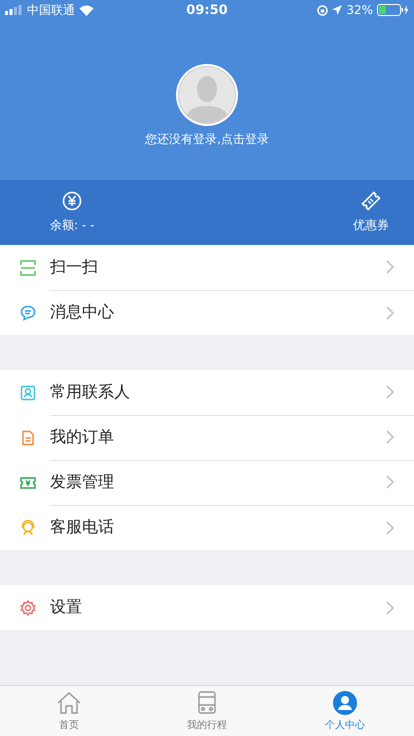 This screenshot has height=736, width=414. What do you see at coordinates (28, 528) in the screenshot?
I see `headset-icon` at bounding box center [28, 528].